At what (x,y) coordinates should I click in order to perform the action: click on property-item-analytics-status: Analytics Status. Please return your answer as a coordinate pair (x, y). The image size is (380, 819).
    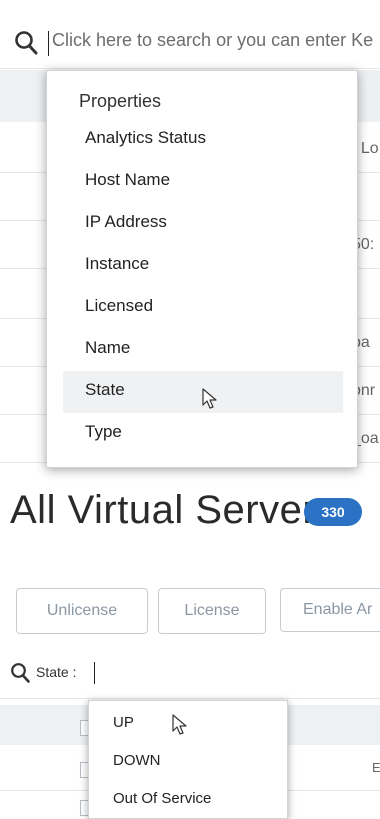
    Looking at the image, I should click on (202, 140).